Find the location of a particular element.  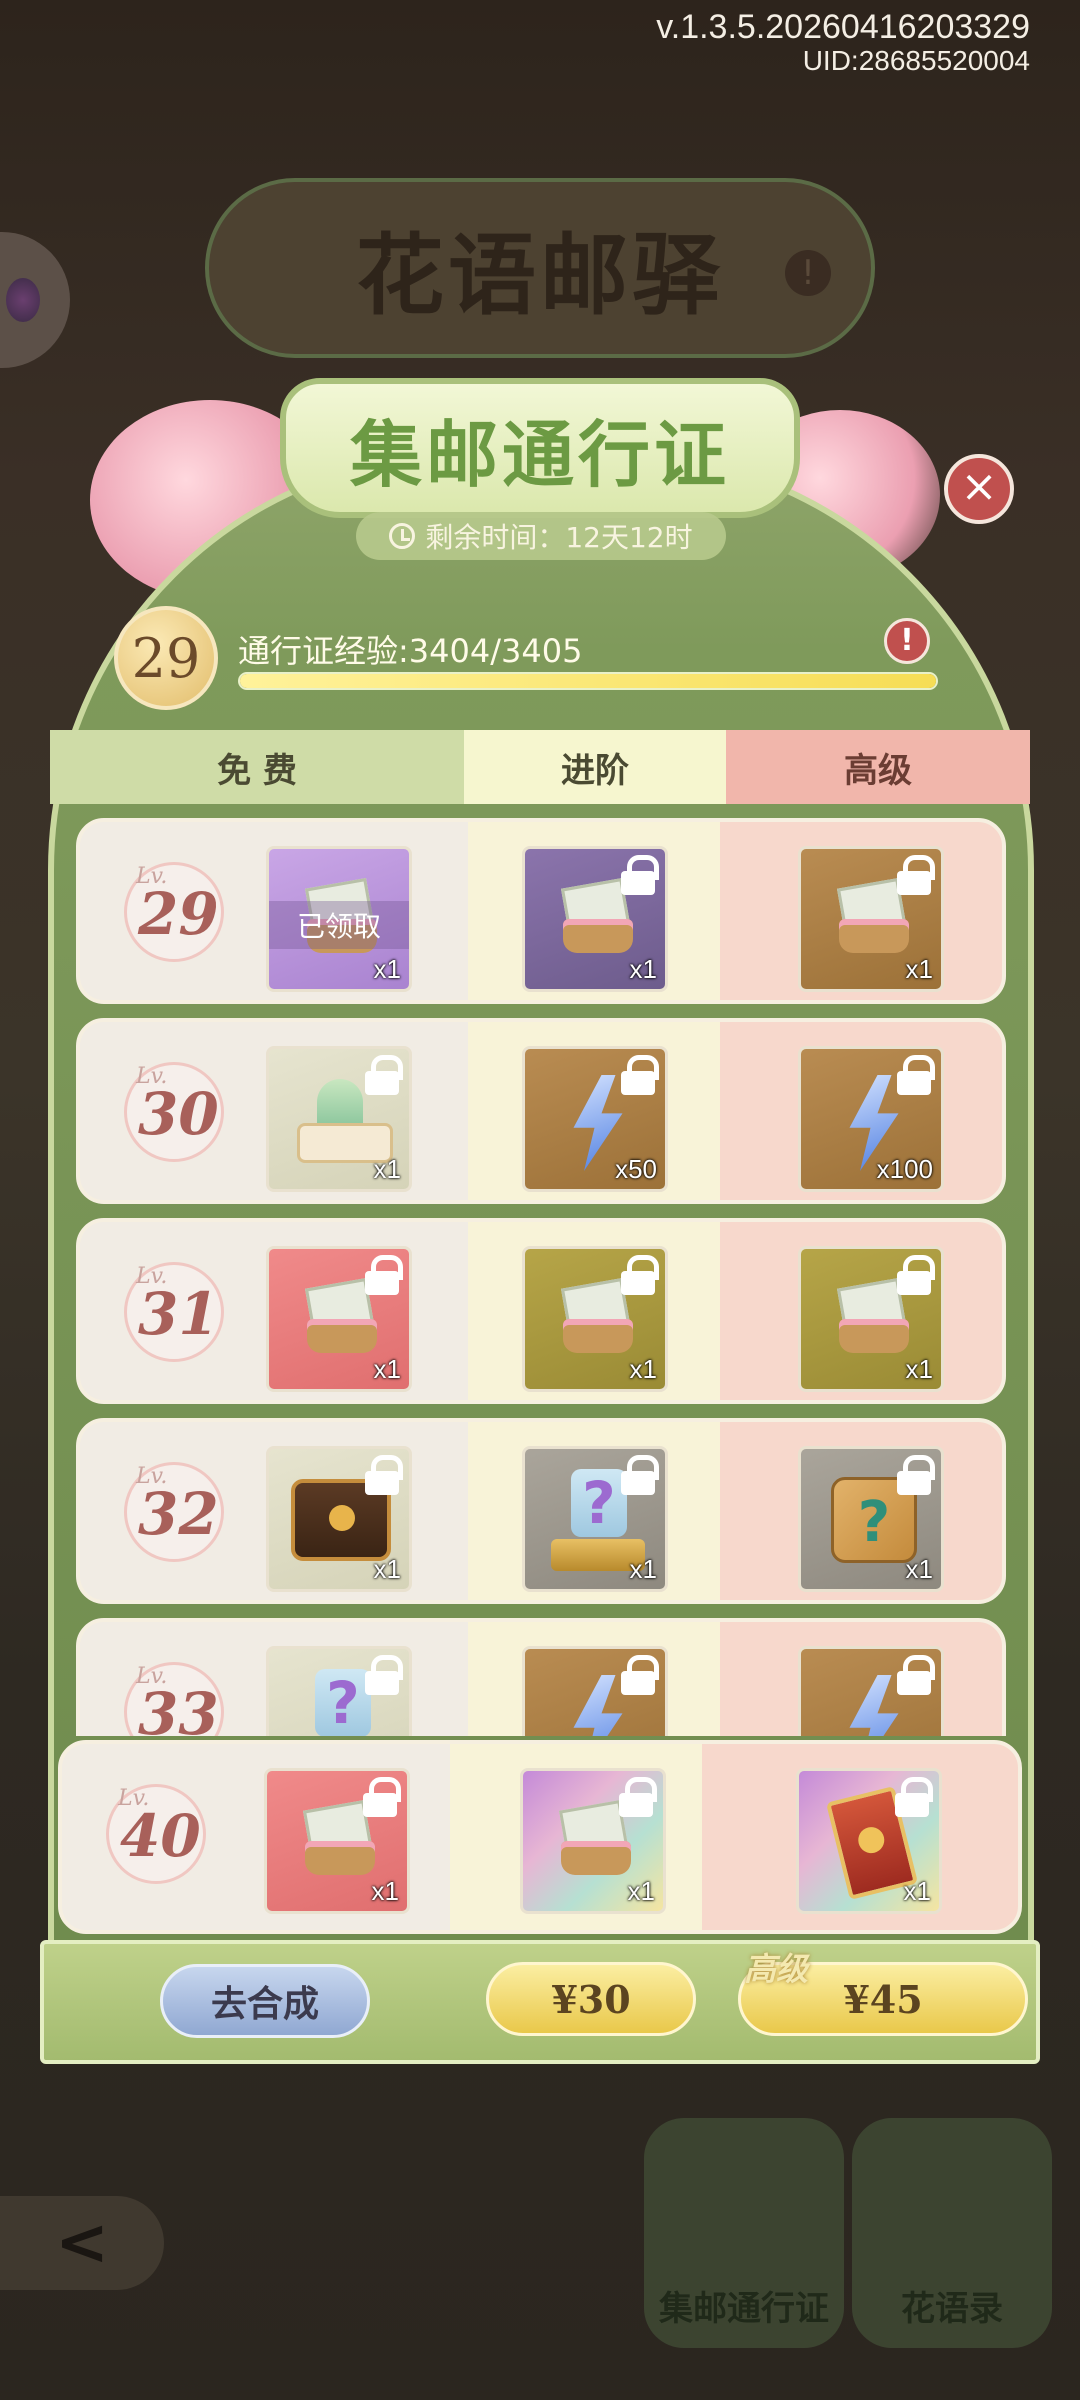

background-banner: 花语邮驿 ! is located at coordinates (540, 268).